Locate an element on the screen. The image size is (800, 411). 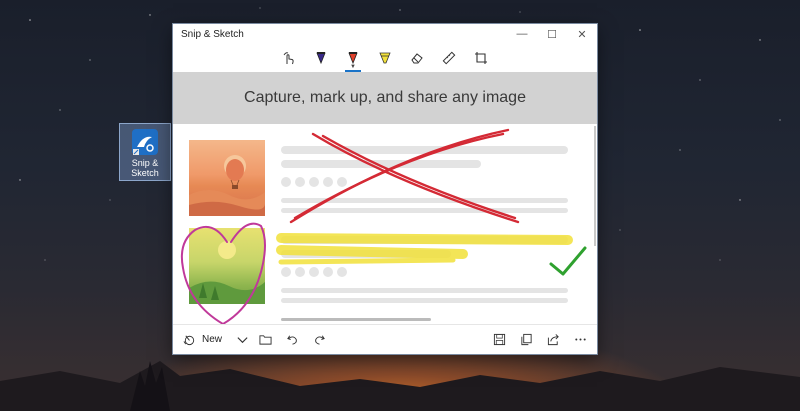
snip-sketch-app-icon is located at coordinates (145, 142).